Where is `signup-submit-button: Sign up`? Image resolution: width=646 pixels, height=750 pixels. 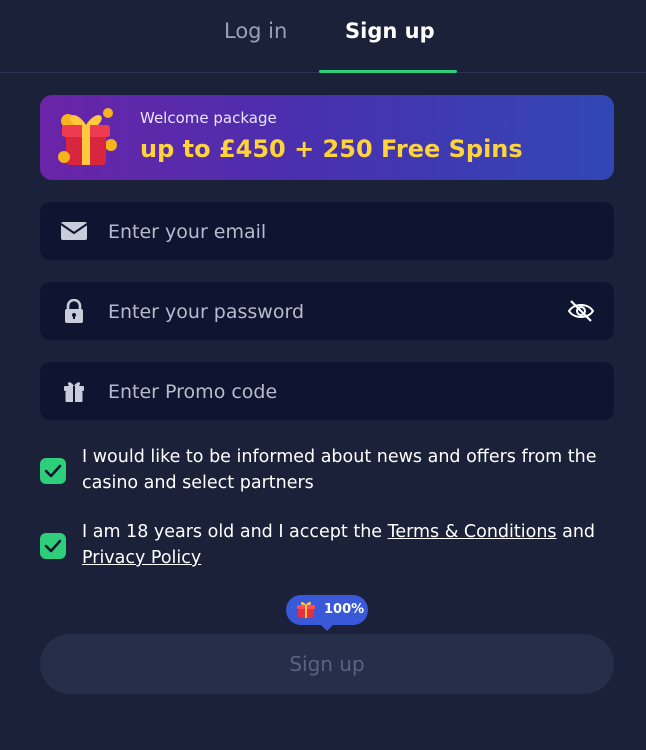 signup-submit-button: Sign up is located at coordinates (327, 664).